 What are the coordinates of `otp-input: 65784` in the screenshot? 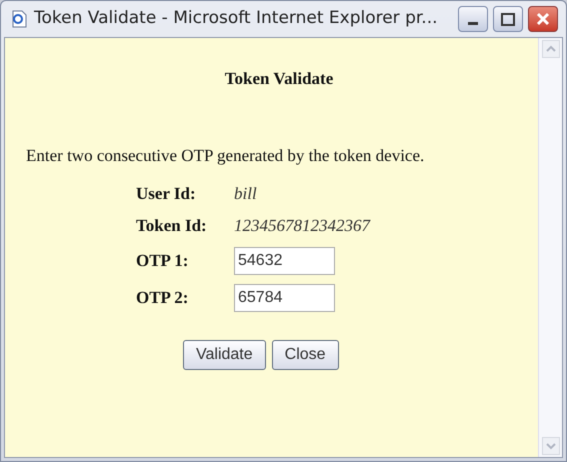 It's located at (284, 298).